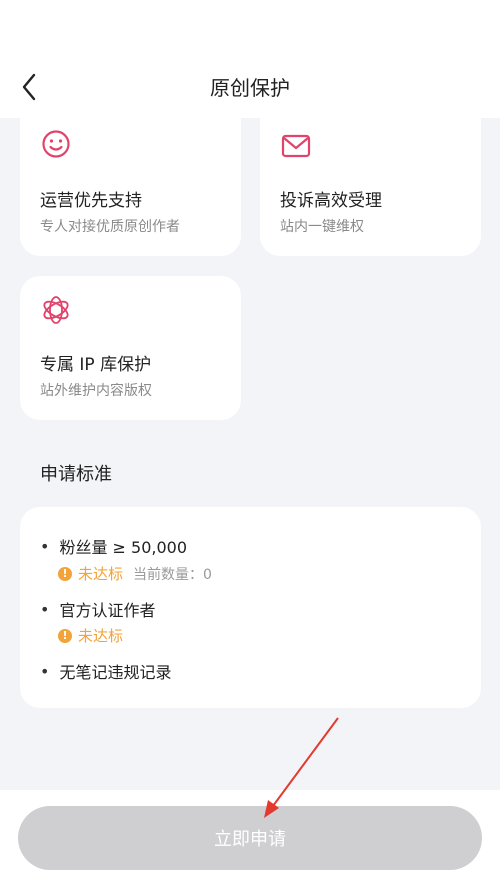  I want to click on criteria-status: ! 未达标, so click(95, 635).